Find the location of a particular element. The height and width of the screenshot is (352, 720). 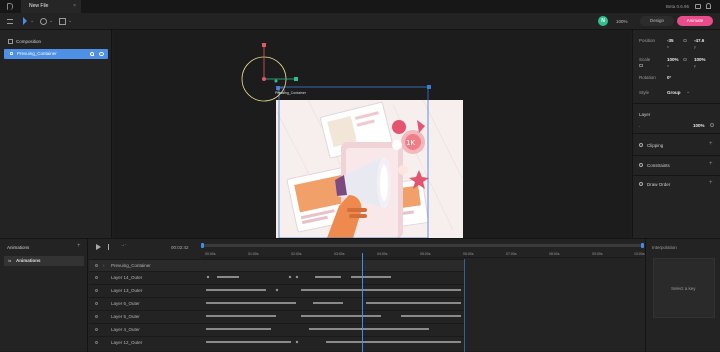

file-tab: New File × is located at coordinates (51, 6).